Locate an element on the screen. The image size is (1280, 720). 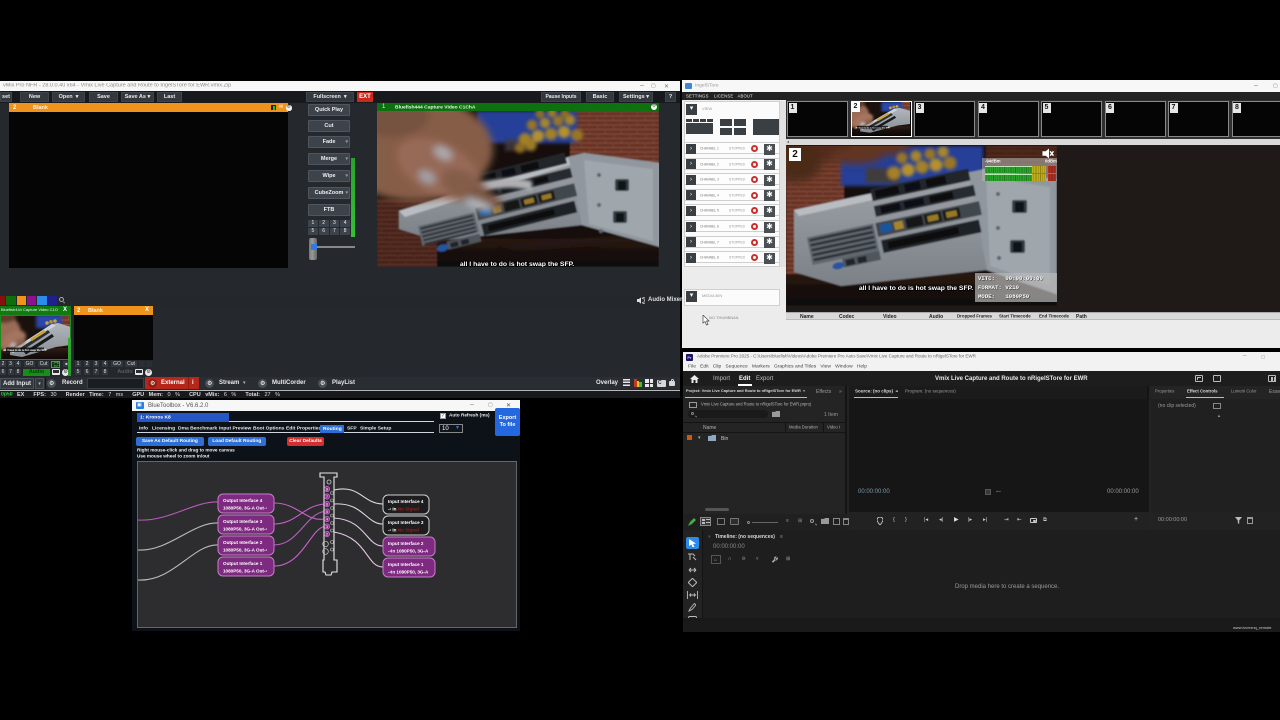
svg-text: Output Interface 4 is located at coordinates (243, 500).